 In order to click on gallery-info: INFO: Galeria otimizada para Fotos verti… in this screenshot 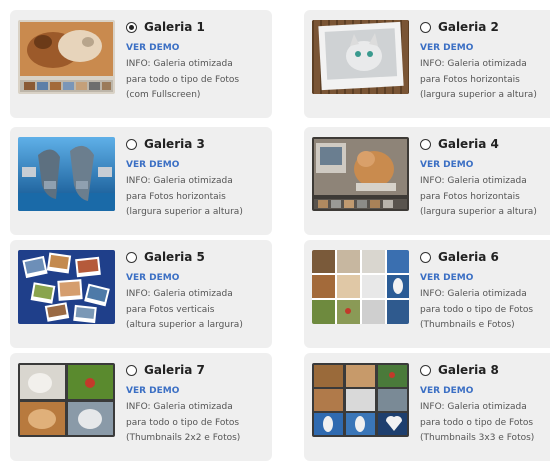, I will do `click(184, 309)`.